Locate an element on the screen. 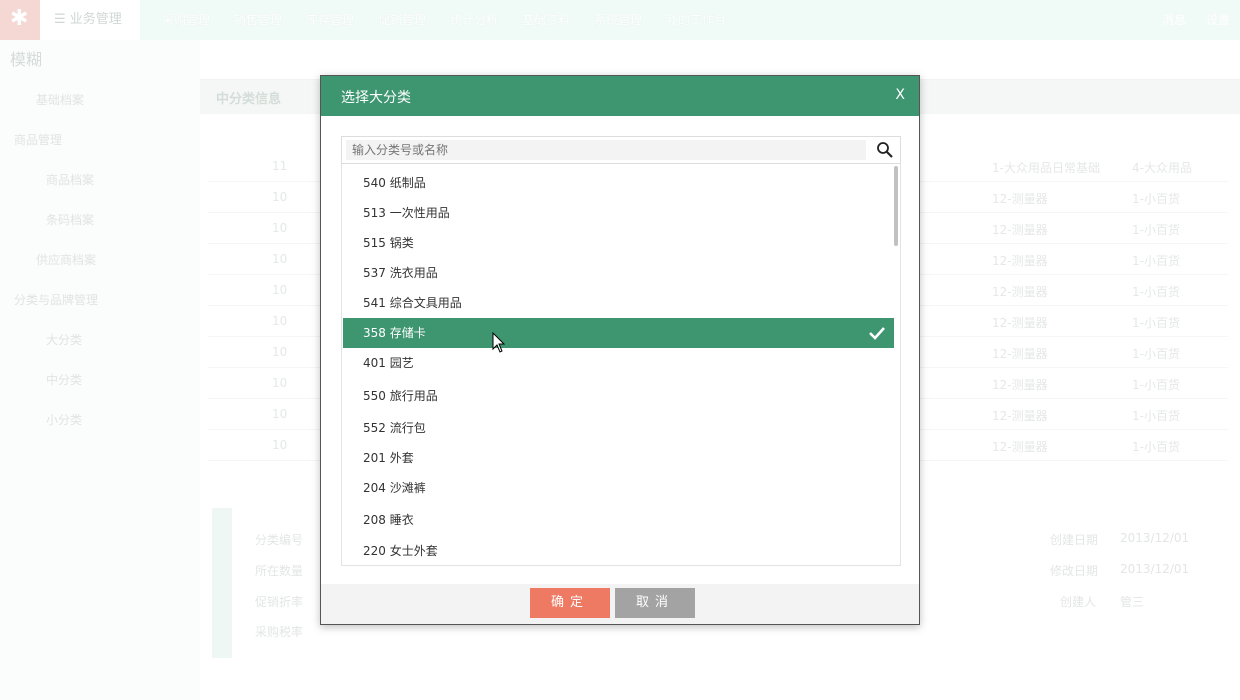  list-item: 513 一次性用品 is located at coordinates (618, 213).